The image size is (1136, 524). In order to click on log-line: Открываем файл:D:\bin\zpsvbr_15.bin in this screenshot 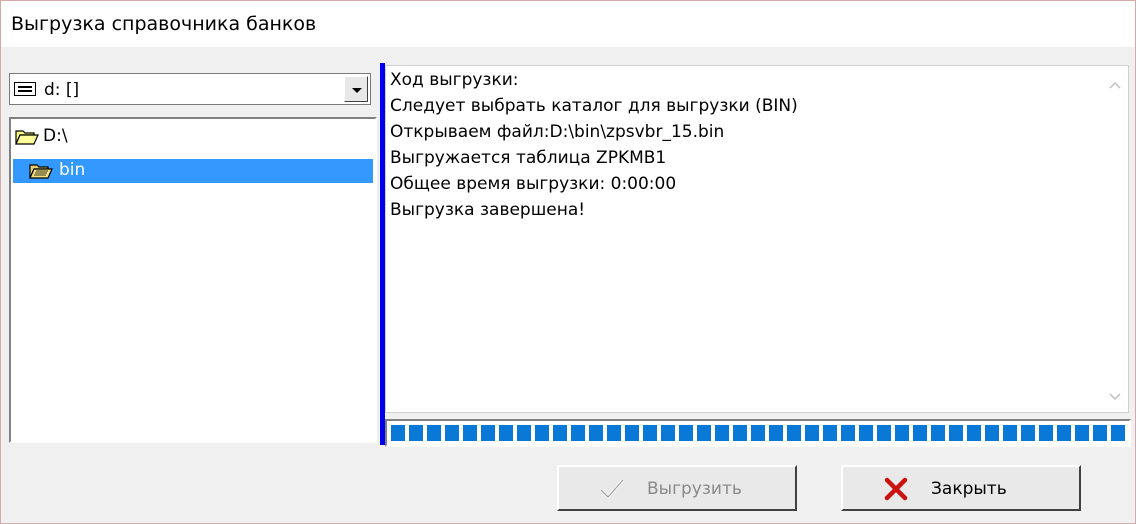, I will do `click(557, 132)`.